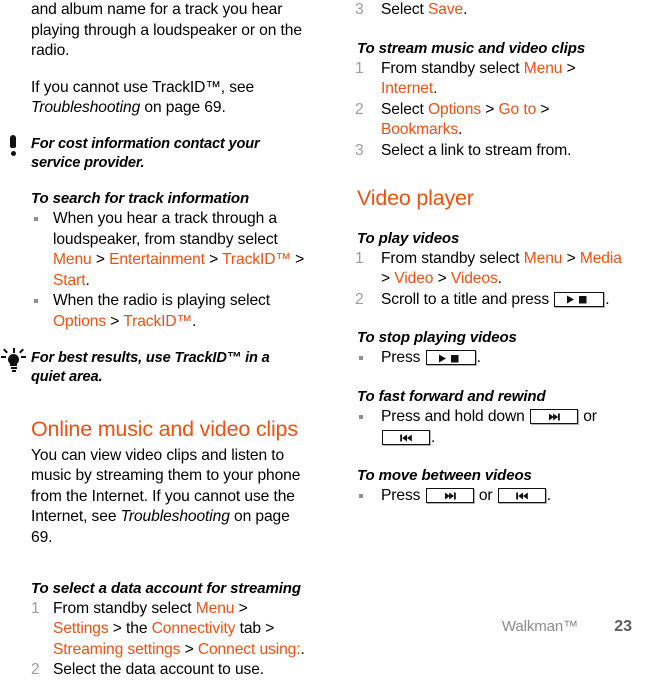 Image resolution: width=648 pixels, height=681 pixels. Describe the element at coordinates (445, 9) in the screenshot. I see `ui-path-save: Save` at that location.